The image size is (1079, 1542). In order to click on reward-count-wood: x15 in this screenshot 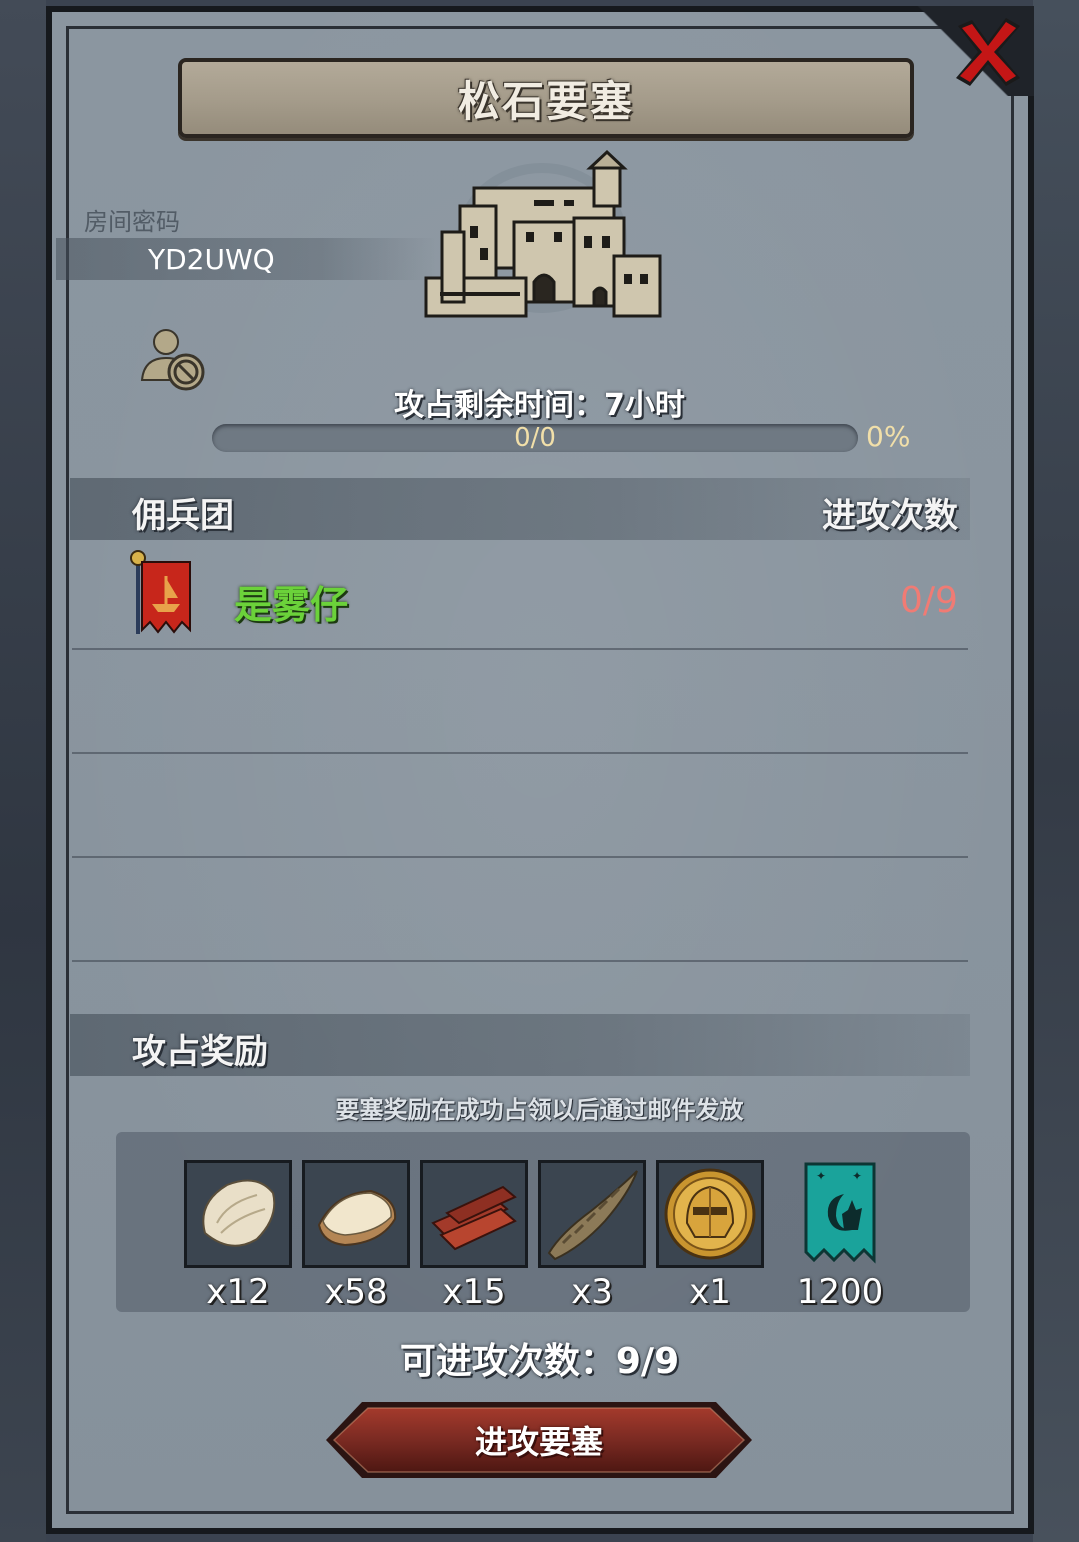, I will do `click(474, 1292)`.